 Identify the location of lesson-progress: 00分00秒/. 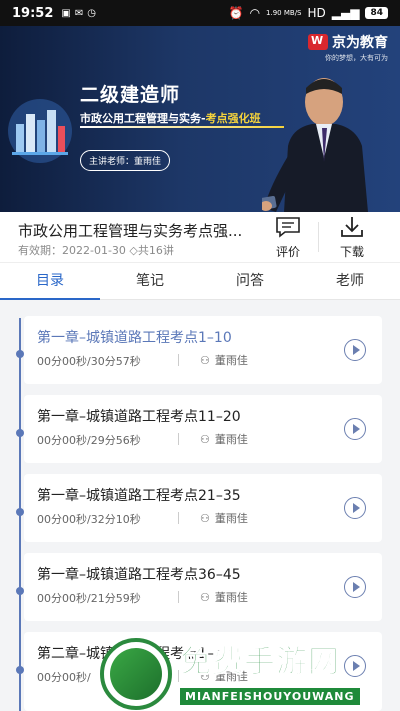
(64, 677).